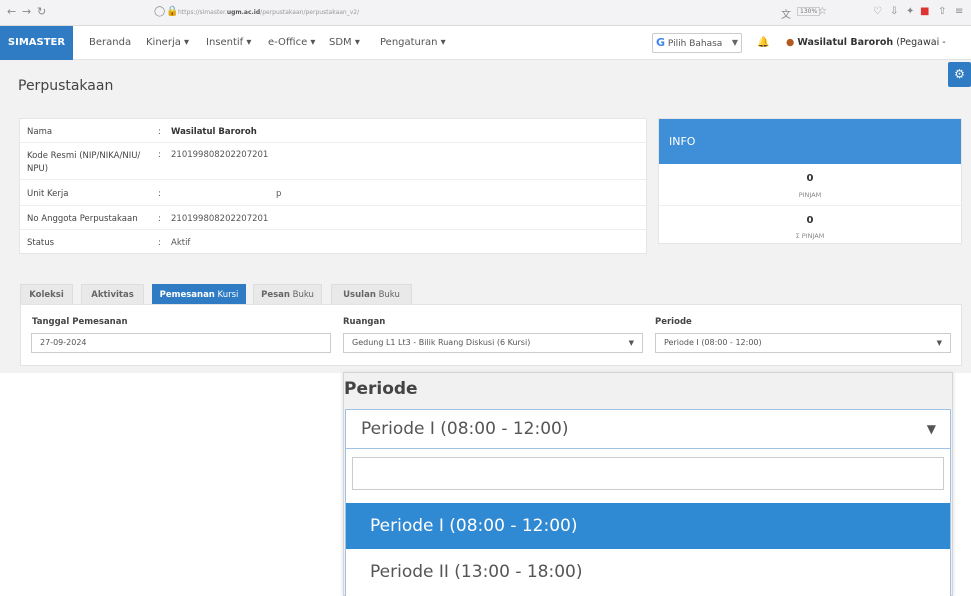 The width and height of the screenshot is (971, 596). Describe the element at coordinates (877, 11) in the screenshot. I see `pocket-icon: ♡` at that location.